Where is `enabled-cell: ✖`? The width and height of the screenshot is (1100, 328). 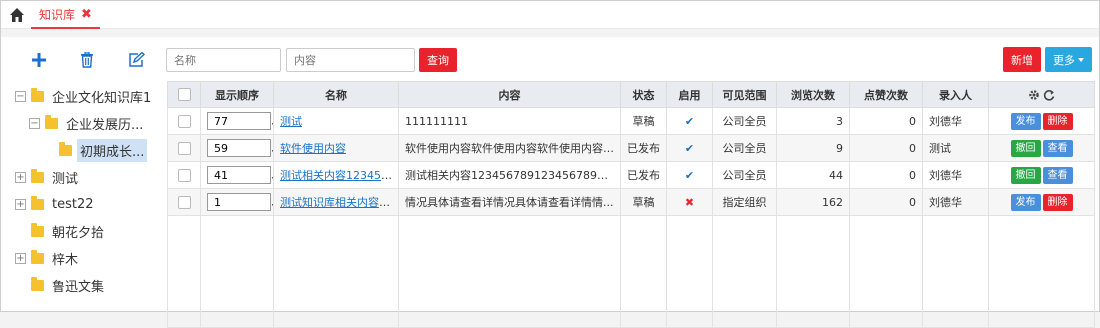 enabled-cell: ✖ is located at coordinates (689, 202).